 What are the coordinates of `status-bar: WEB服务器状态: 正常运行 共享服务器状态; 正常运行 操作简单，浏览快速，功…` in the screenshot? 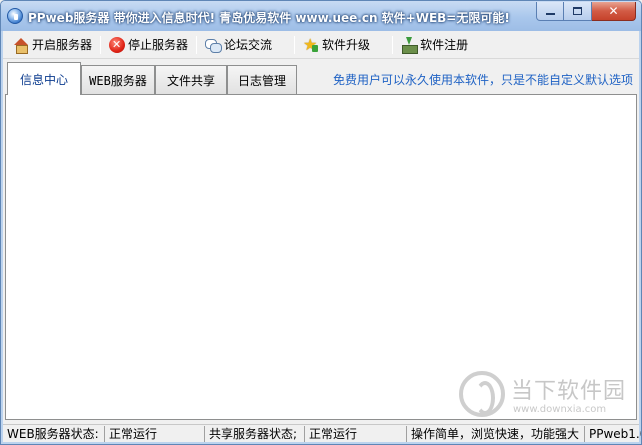 It's located at (322, 433).